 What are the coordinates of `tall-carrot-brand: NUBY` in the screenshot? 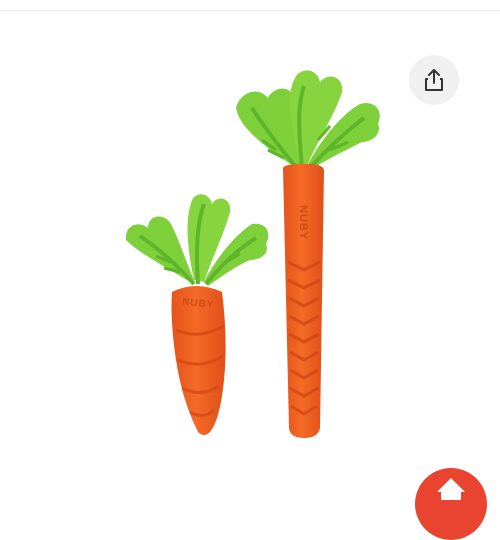 It's located at (303, 222).